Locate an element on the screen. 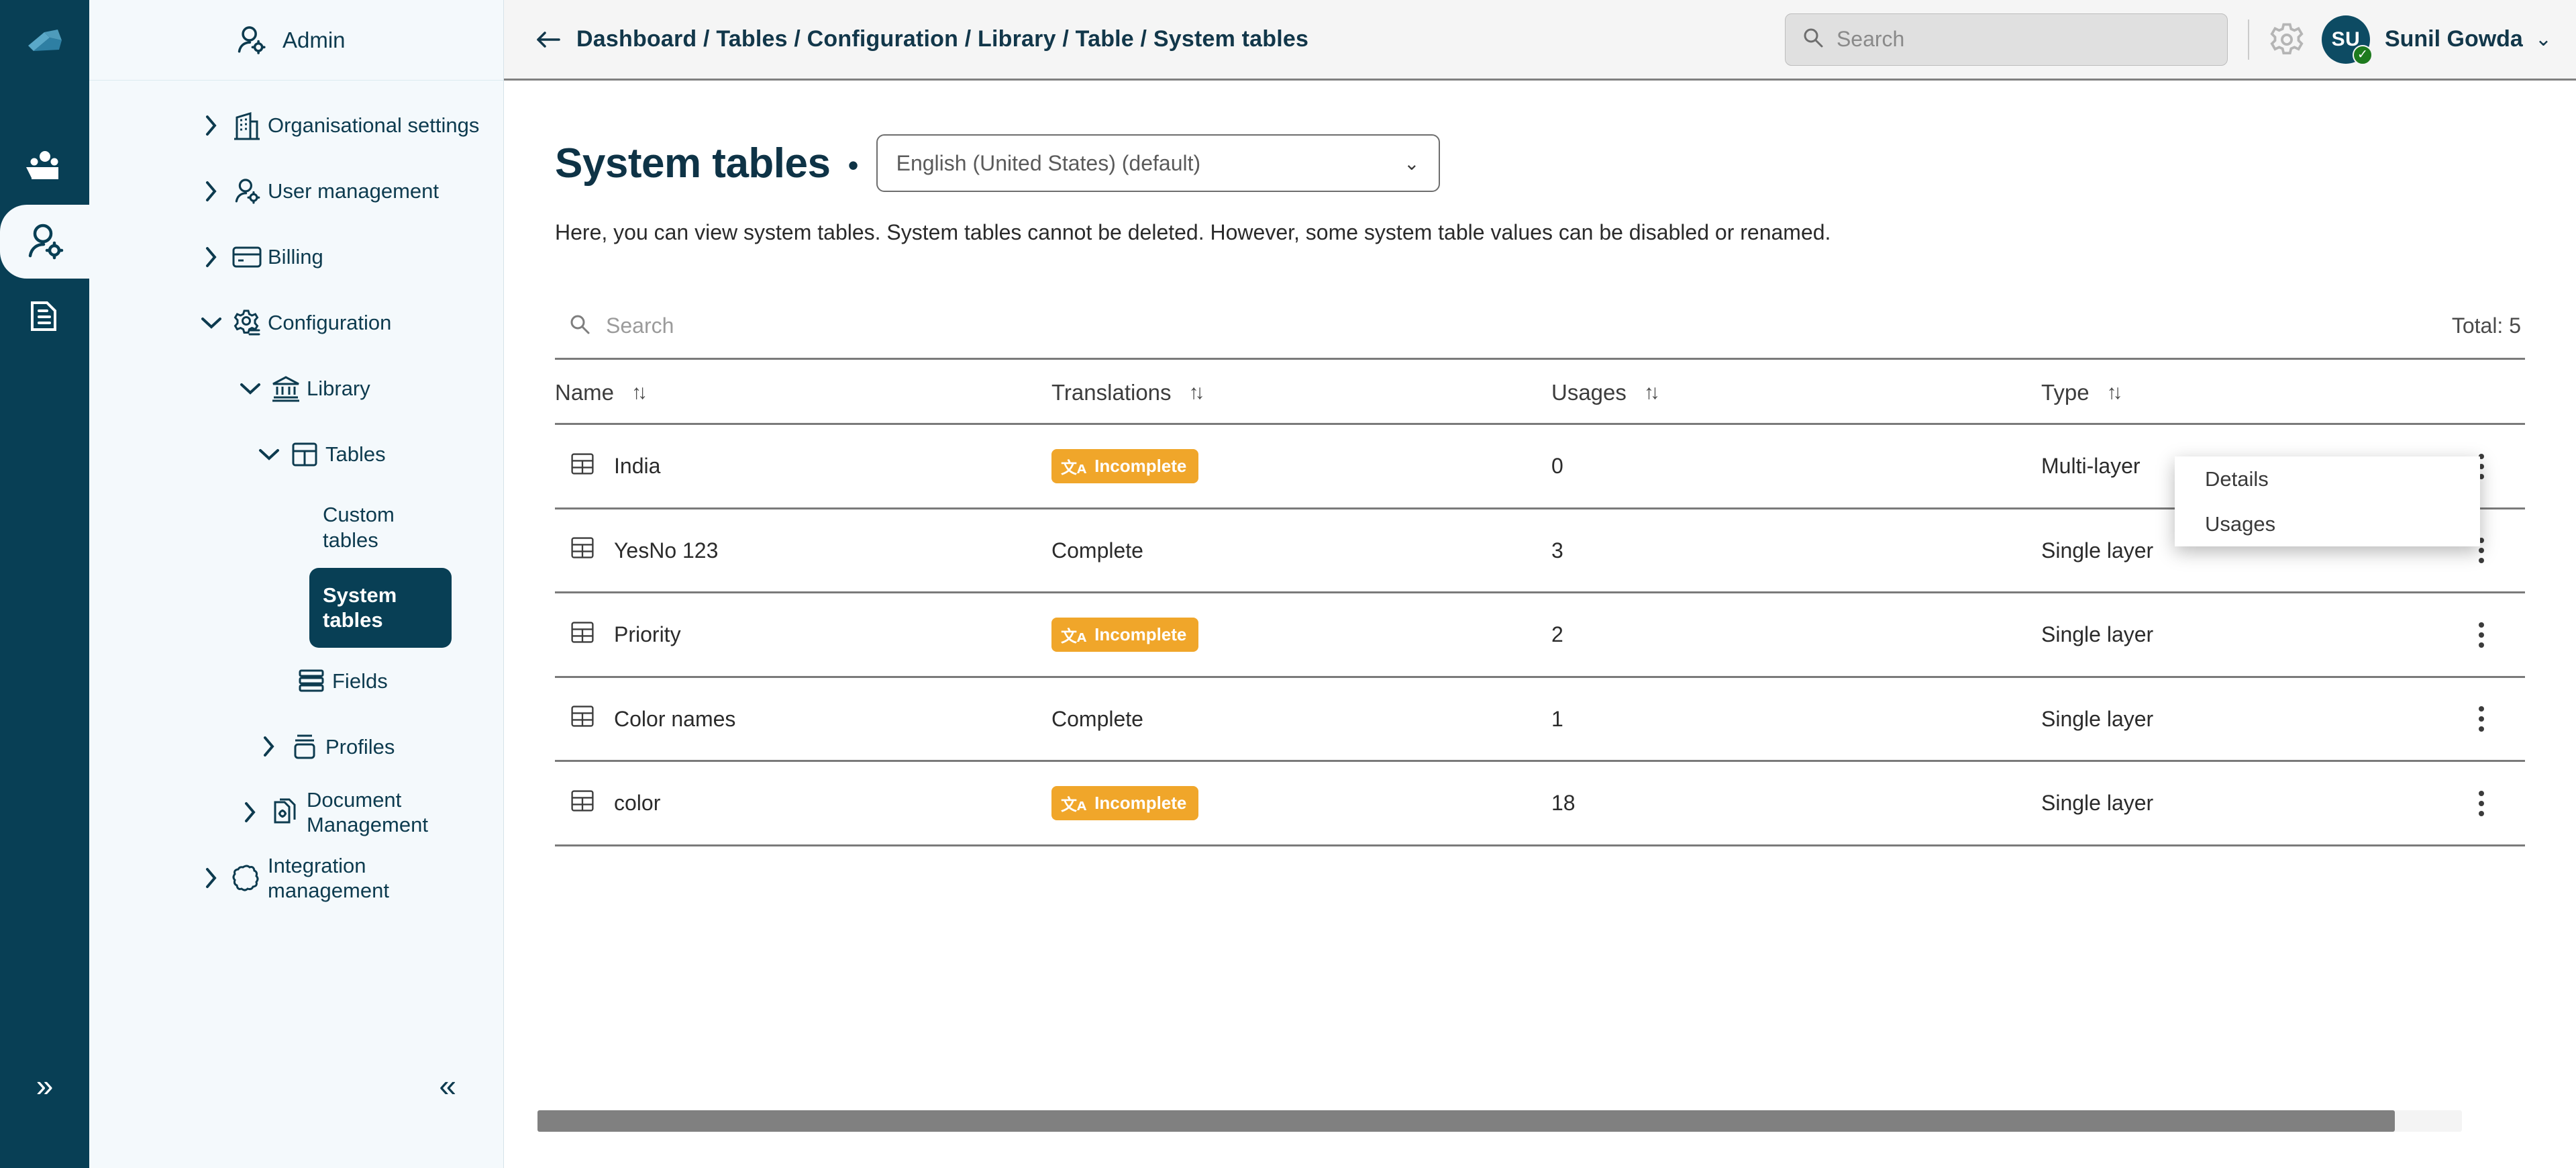 The image size is (2576, 1168). rail-item-admin is located at coordinates (44, 242).